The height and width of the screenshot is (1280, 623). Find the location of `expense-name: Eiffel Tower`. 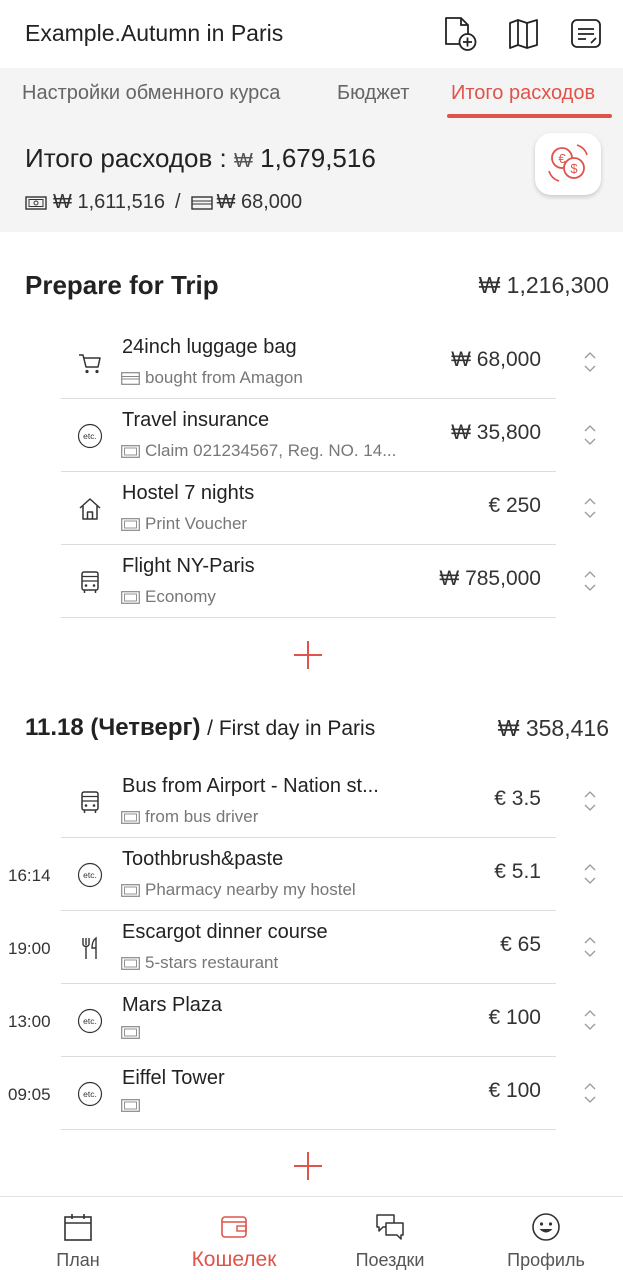

expense-name: Eiffel Tower is located at coordinates (173, 1078).